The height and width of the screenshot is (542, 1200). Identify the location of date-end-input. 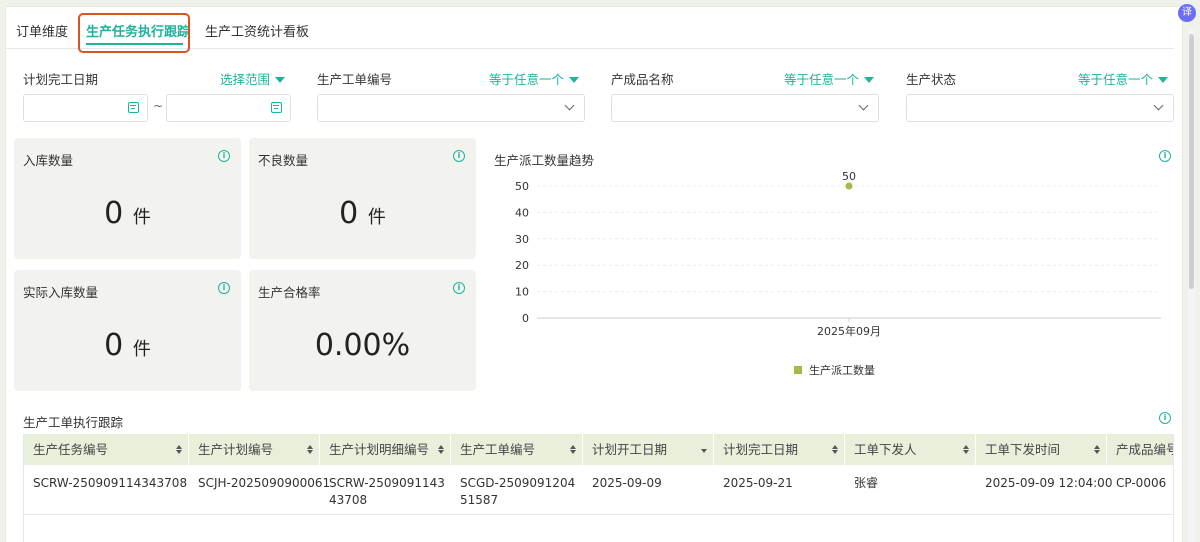
(228, 108).